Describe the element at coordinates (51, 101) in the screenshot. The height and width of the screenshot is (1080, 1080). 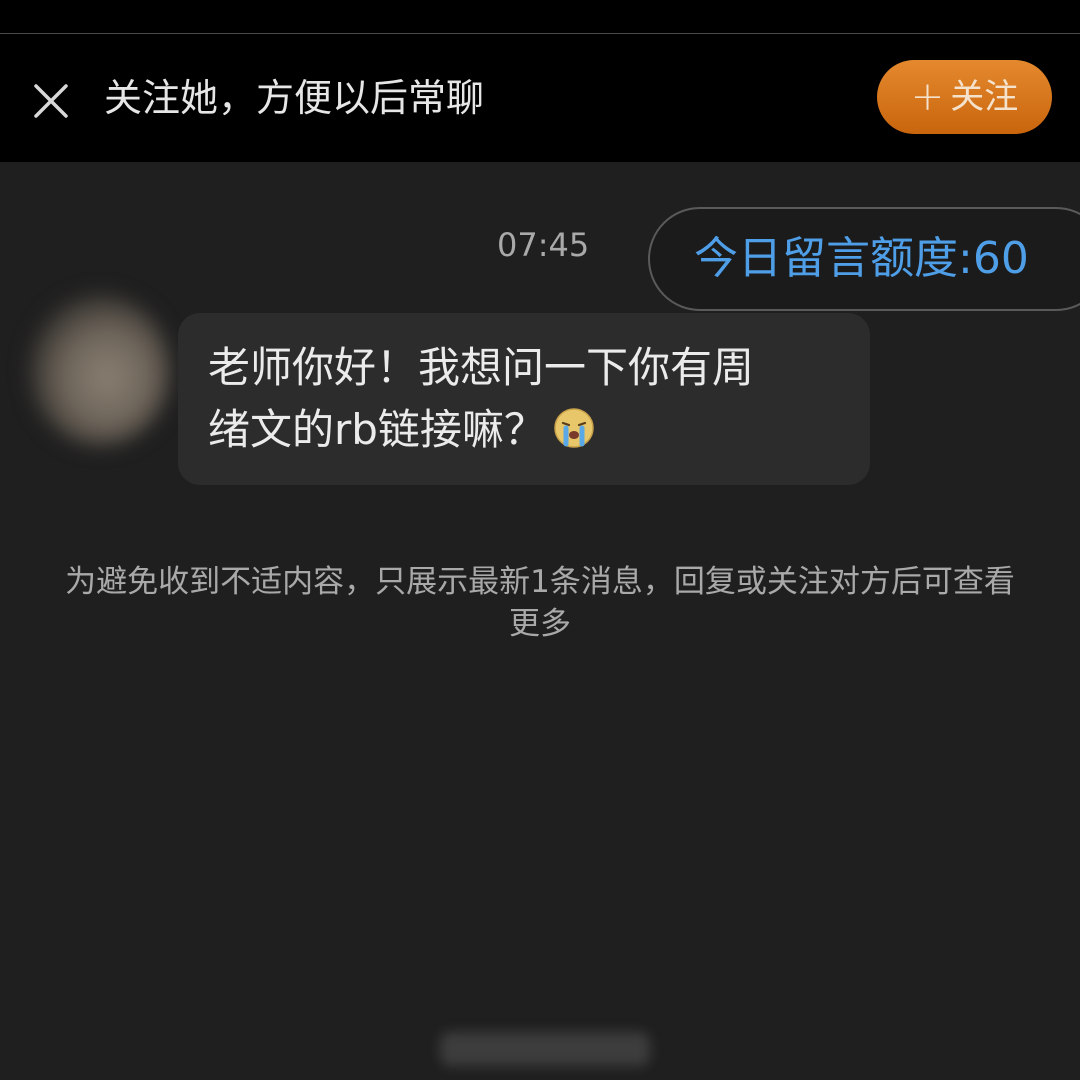
I see `close-icon` at that location.